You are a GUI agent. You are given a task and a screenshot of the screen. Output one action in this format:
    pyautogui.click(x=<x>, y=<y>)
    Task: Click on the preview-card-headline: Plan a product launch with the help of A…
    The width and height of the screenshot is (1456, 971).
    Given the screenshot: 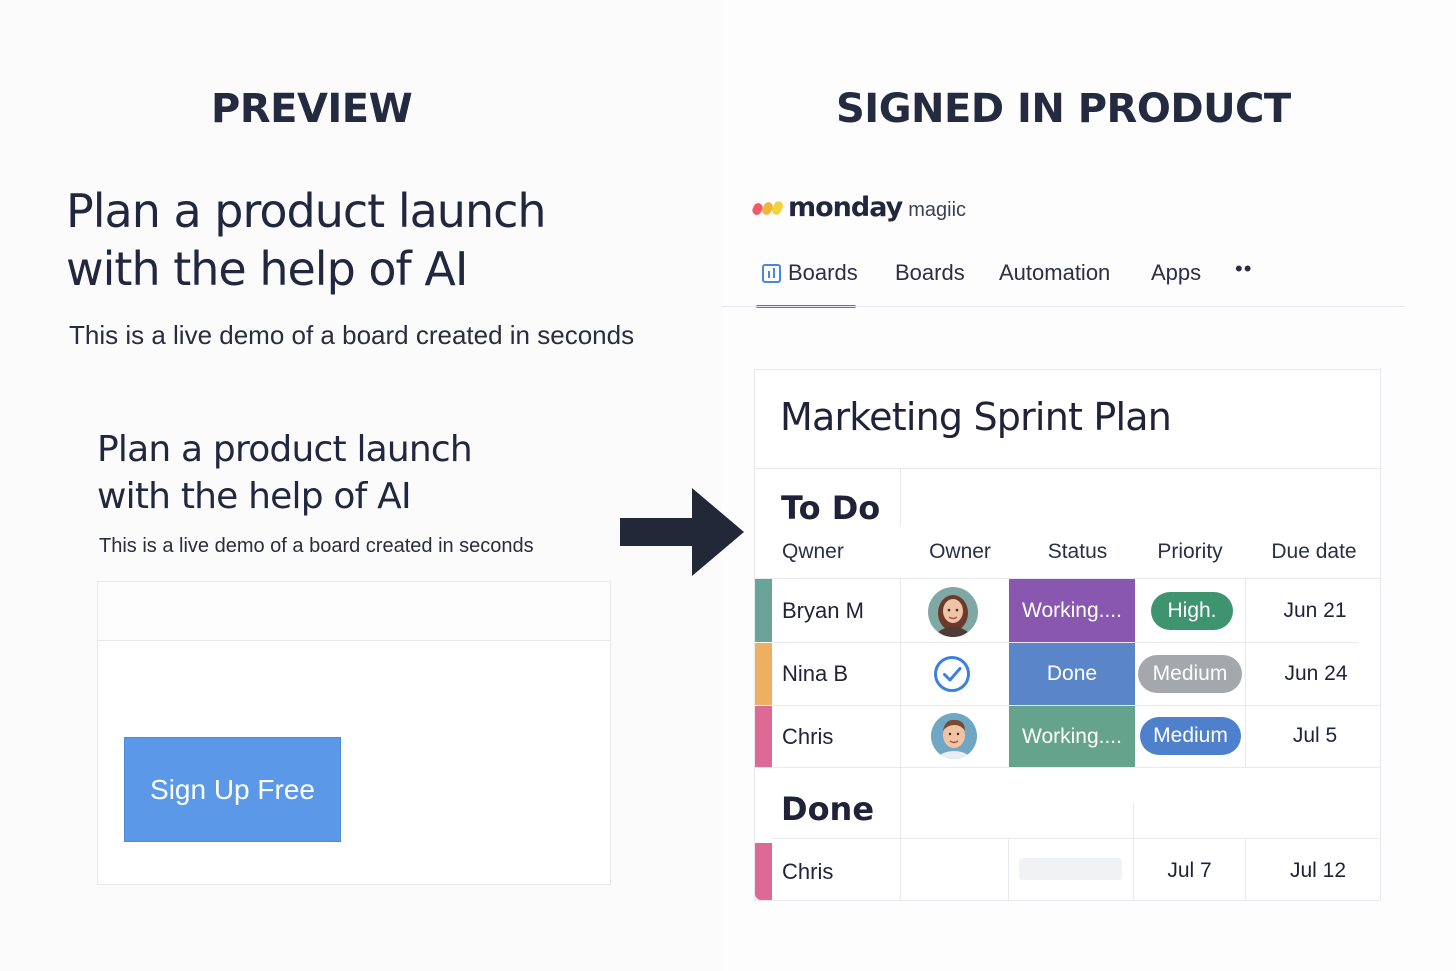 What is the action you would take?
    pyautogui.click(x=337, y=473)
    